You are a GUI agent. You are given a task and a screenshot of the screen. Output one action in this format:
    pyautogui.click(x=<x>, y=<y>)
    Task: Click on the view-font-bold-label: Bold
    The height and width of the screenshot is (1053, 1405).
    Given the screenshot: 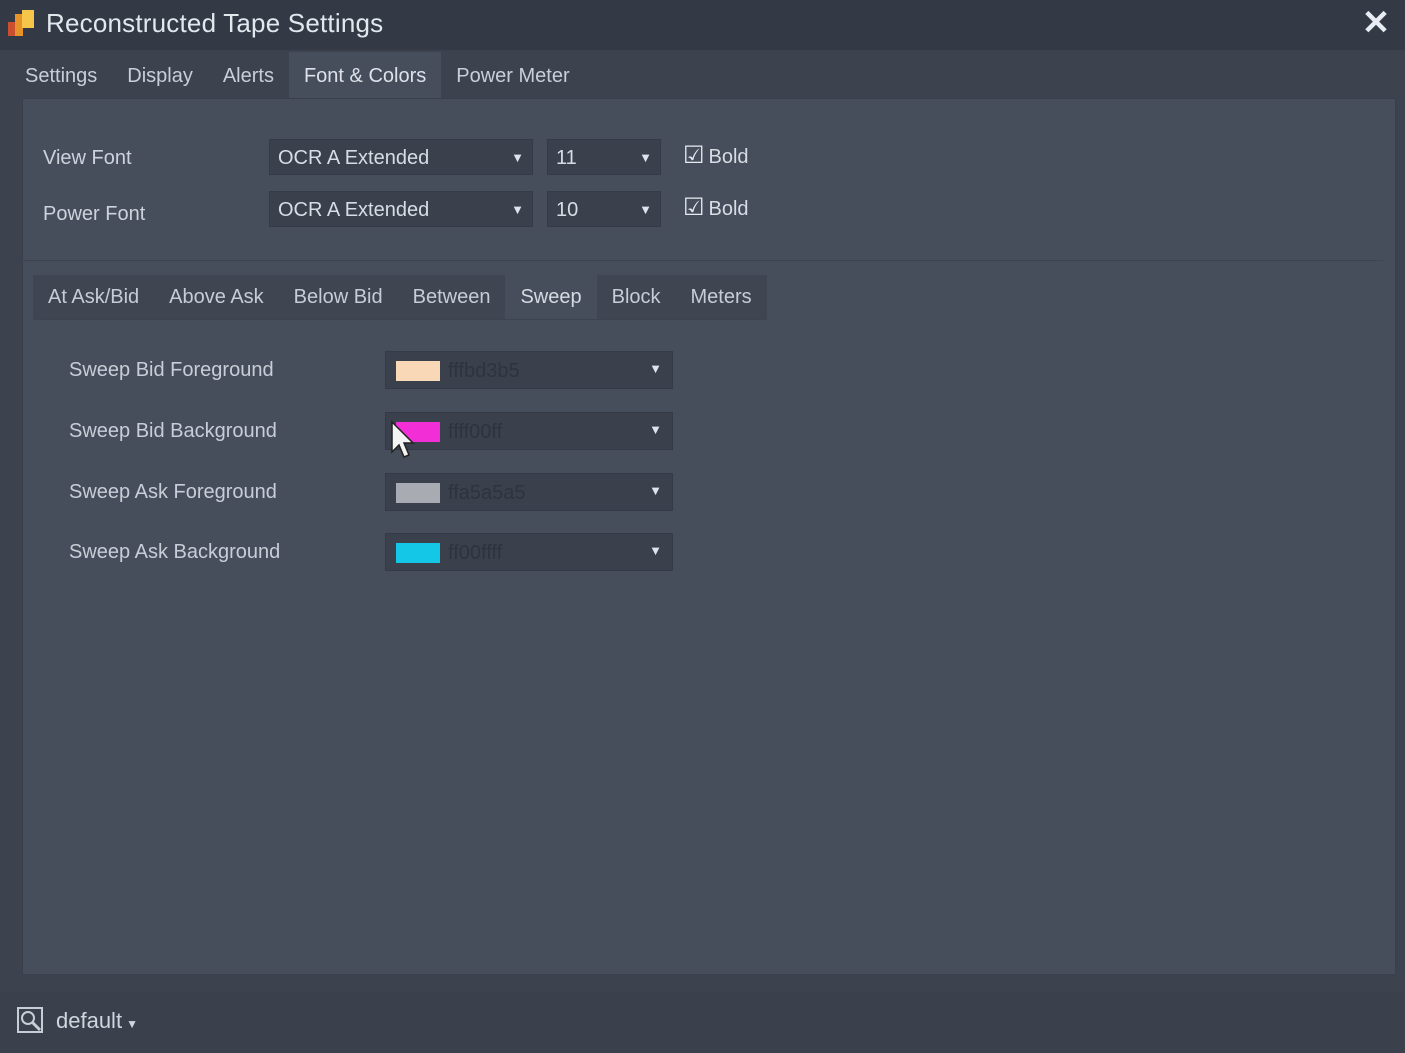 What is the action you would take?
    pyautogui.click(x=728, y=157)
    